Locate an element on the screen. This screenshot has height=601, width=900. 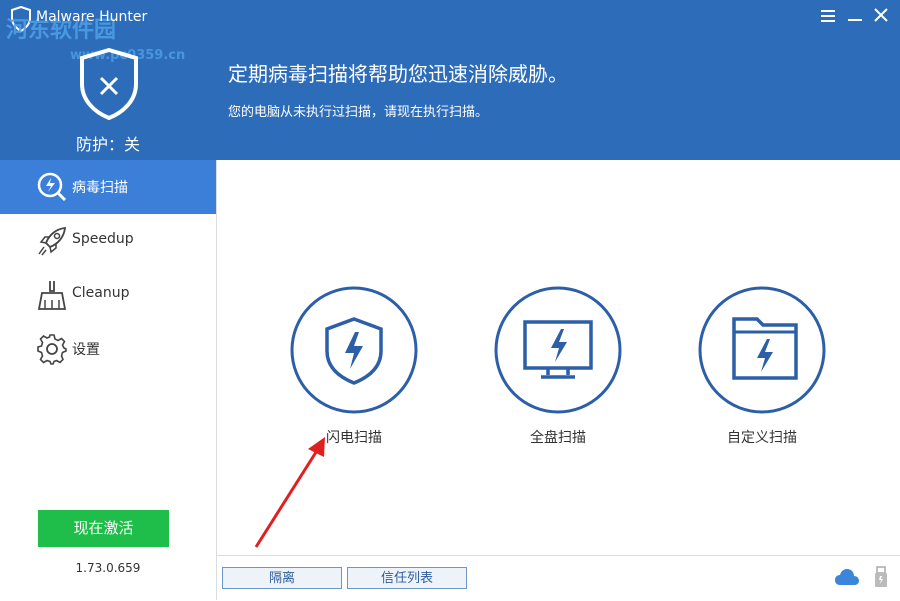
quarantine-button: 隔离 is located at coordinates (282, 578).